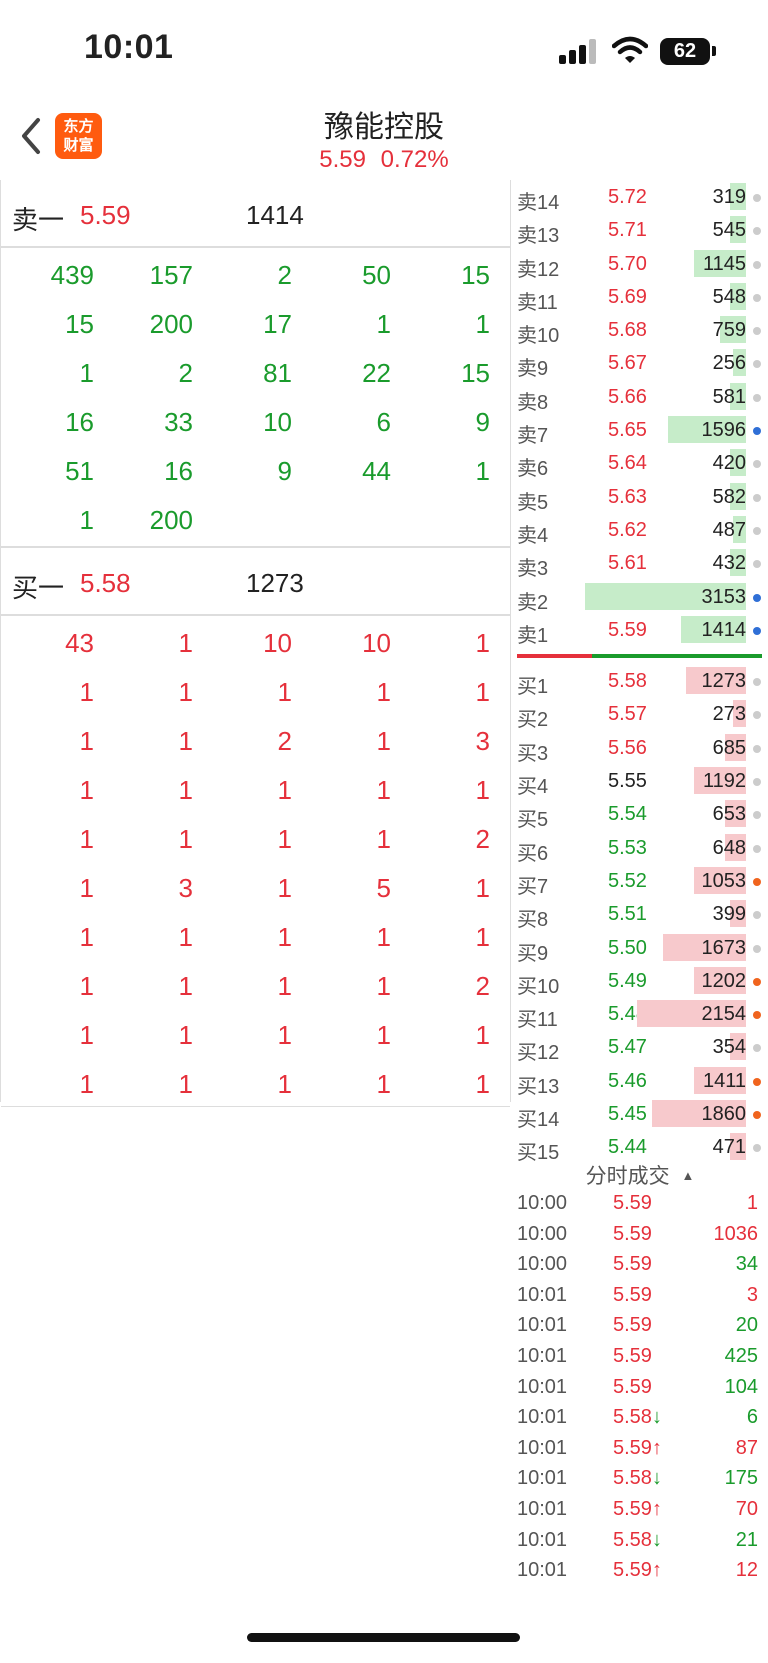 This screenshot has height=1663, width=768. What do you see at coordinates (752, 1294) in the screenshot?
I see `trade-qty: 3` at bounding box center [752, 1294].